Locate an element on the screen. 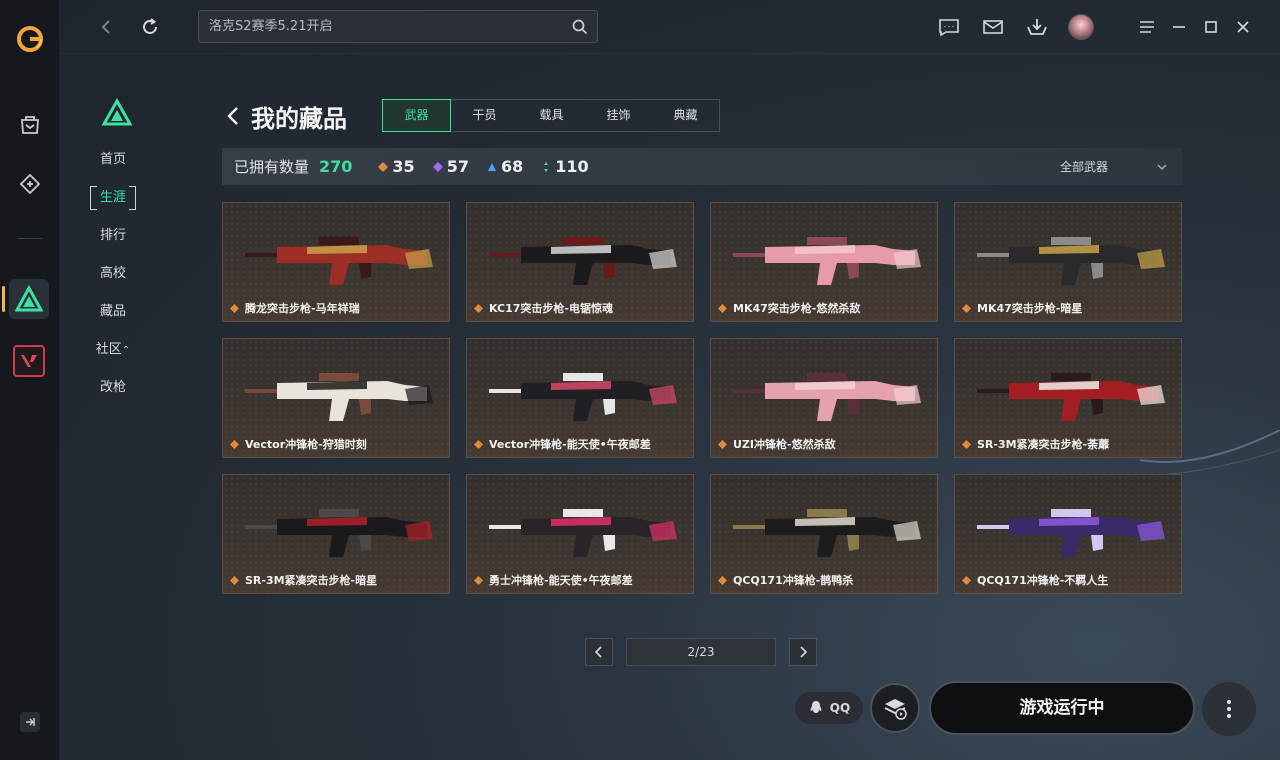  rail-divider is located at coordinates (30, 238).